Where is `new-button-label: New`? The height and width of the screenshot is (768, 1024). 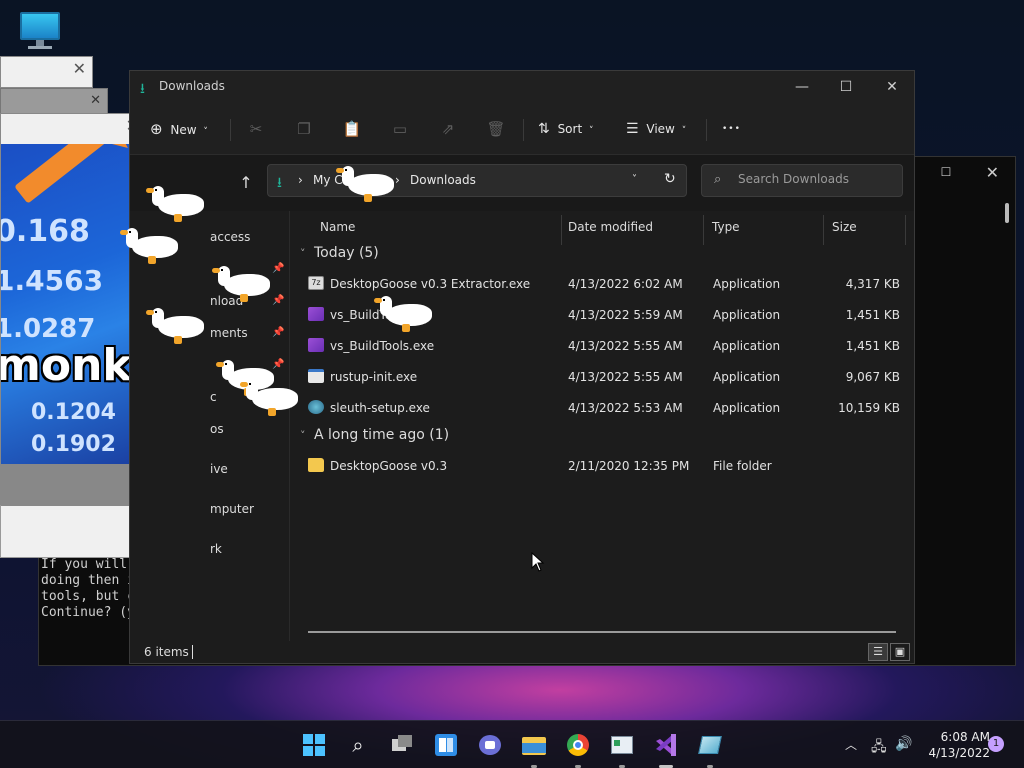 new-button-label: New is located at coordinates (183, 130).